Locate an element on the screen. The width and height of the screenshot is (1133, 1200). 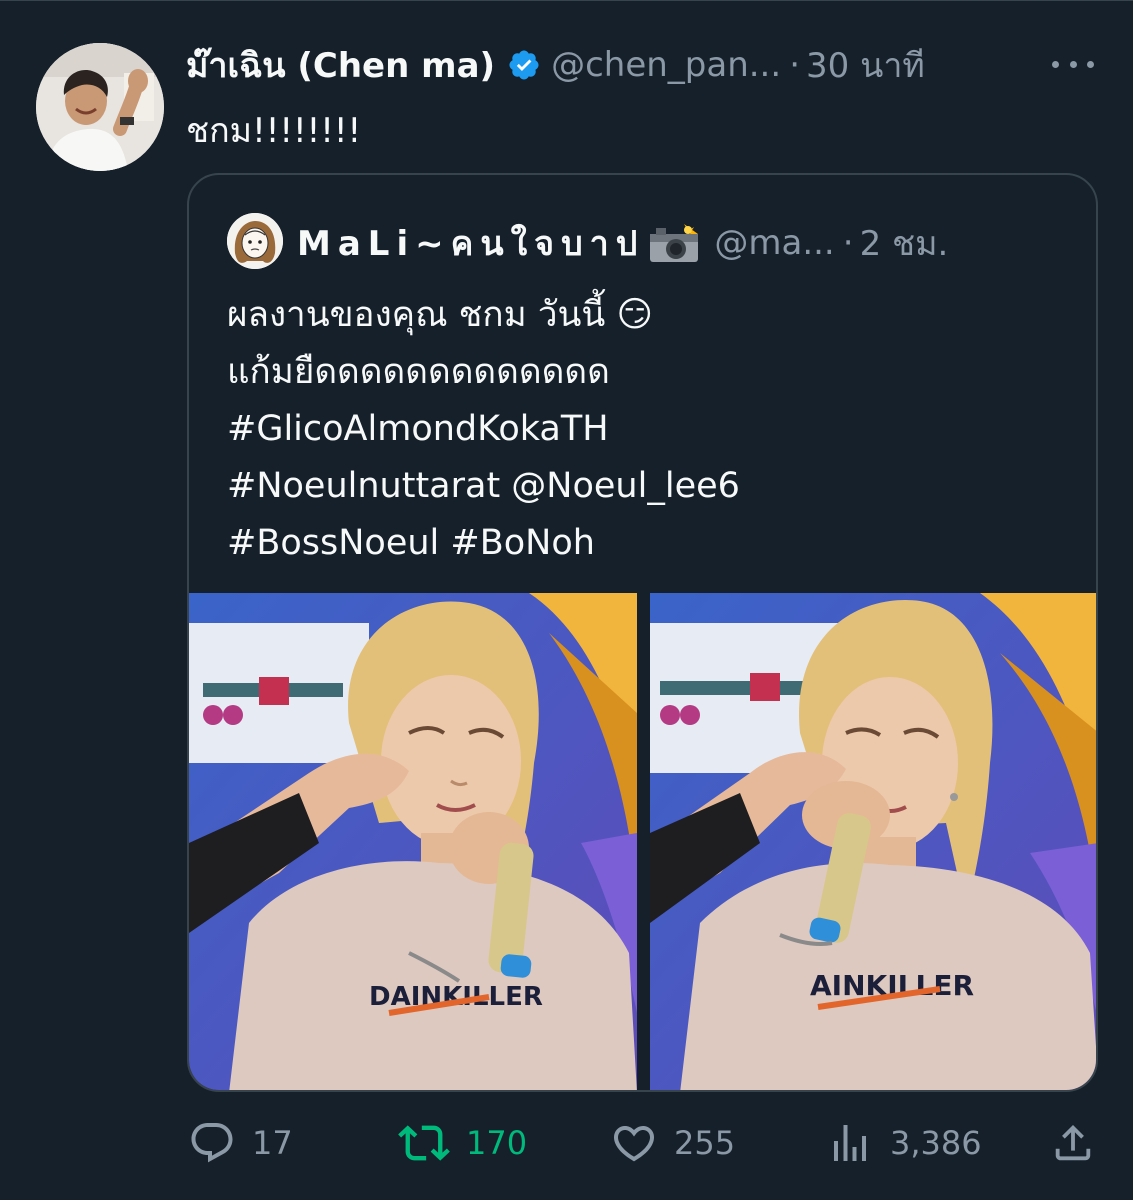
quoted-author-display-name: MaLi~คนใจบาป is located at coordinates (470, 243).